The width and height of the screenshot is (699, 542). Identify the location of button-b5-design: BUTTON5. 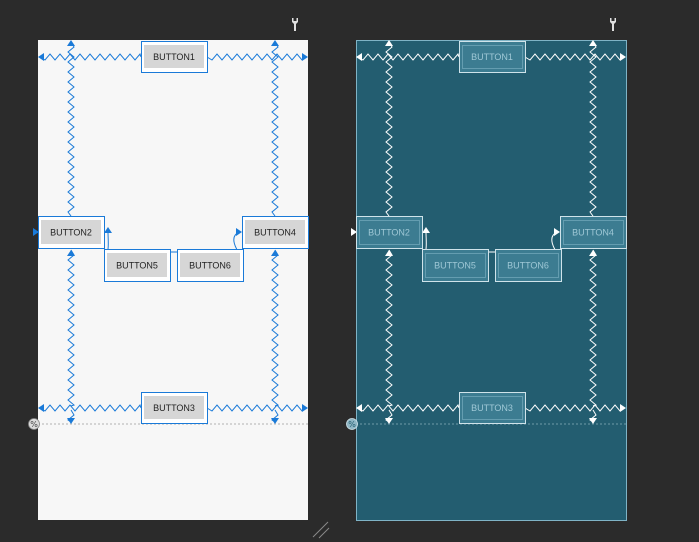
(137, 265).